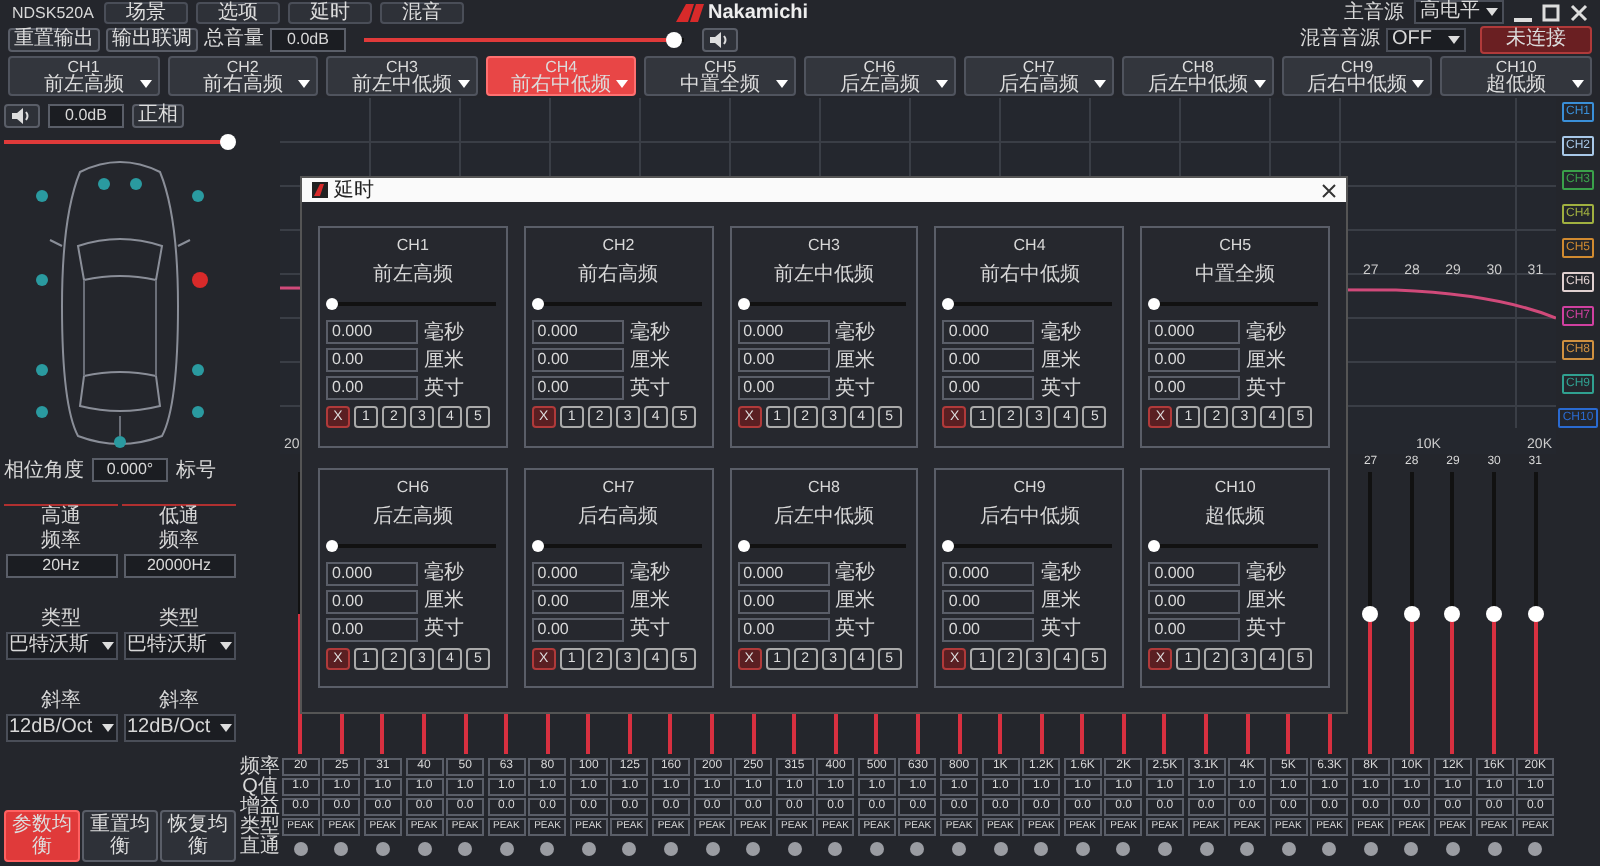 The width and height of the screenshot is (1600, 866). Describe the element at coordinates (152, 39) in the screenshot. I see `toolbar-button: 输出联调` at that location.